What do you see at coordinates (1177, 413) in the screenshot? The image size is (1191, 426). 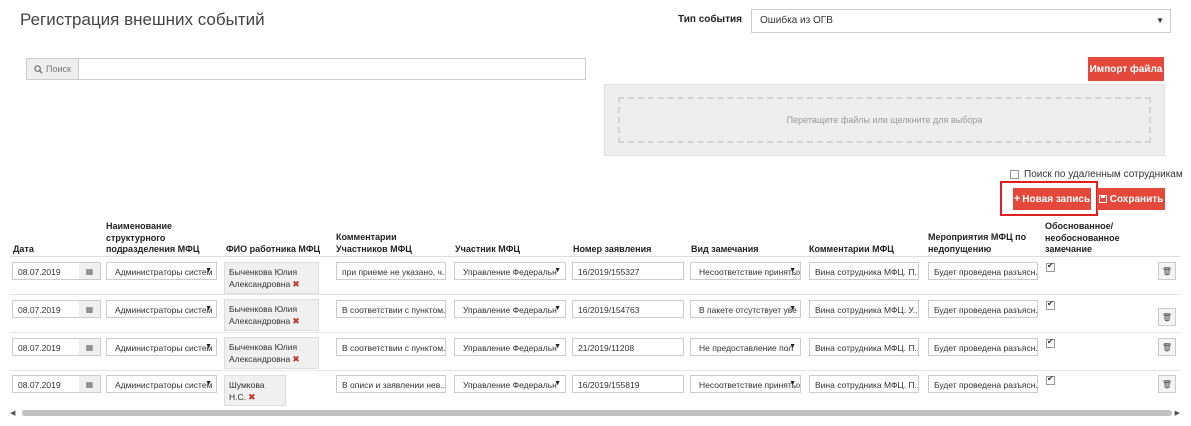 I see `scroll-right-icon: ▶` at bounding box center [1177, 413].